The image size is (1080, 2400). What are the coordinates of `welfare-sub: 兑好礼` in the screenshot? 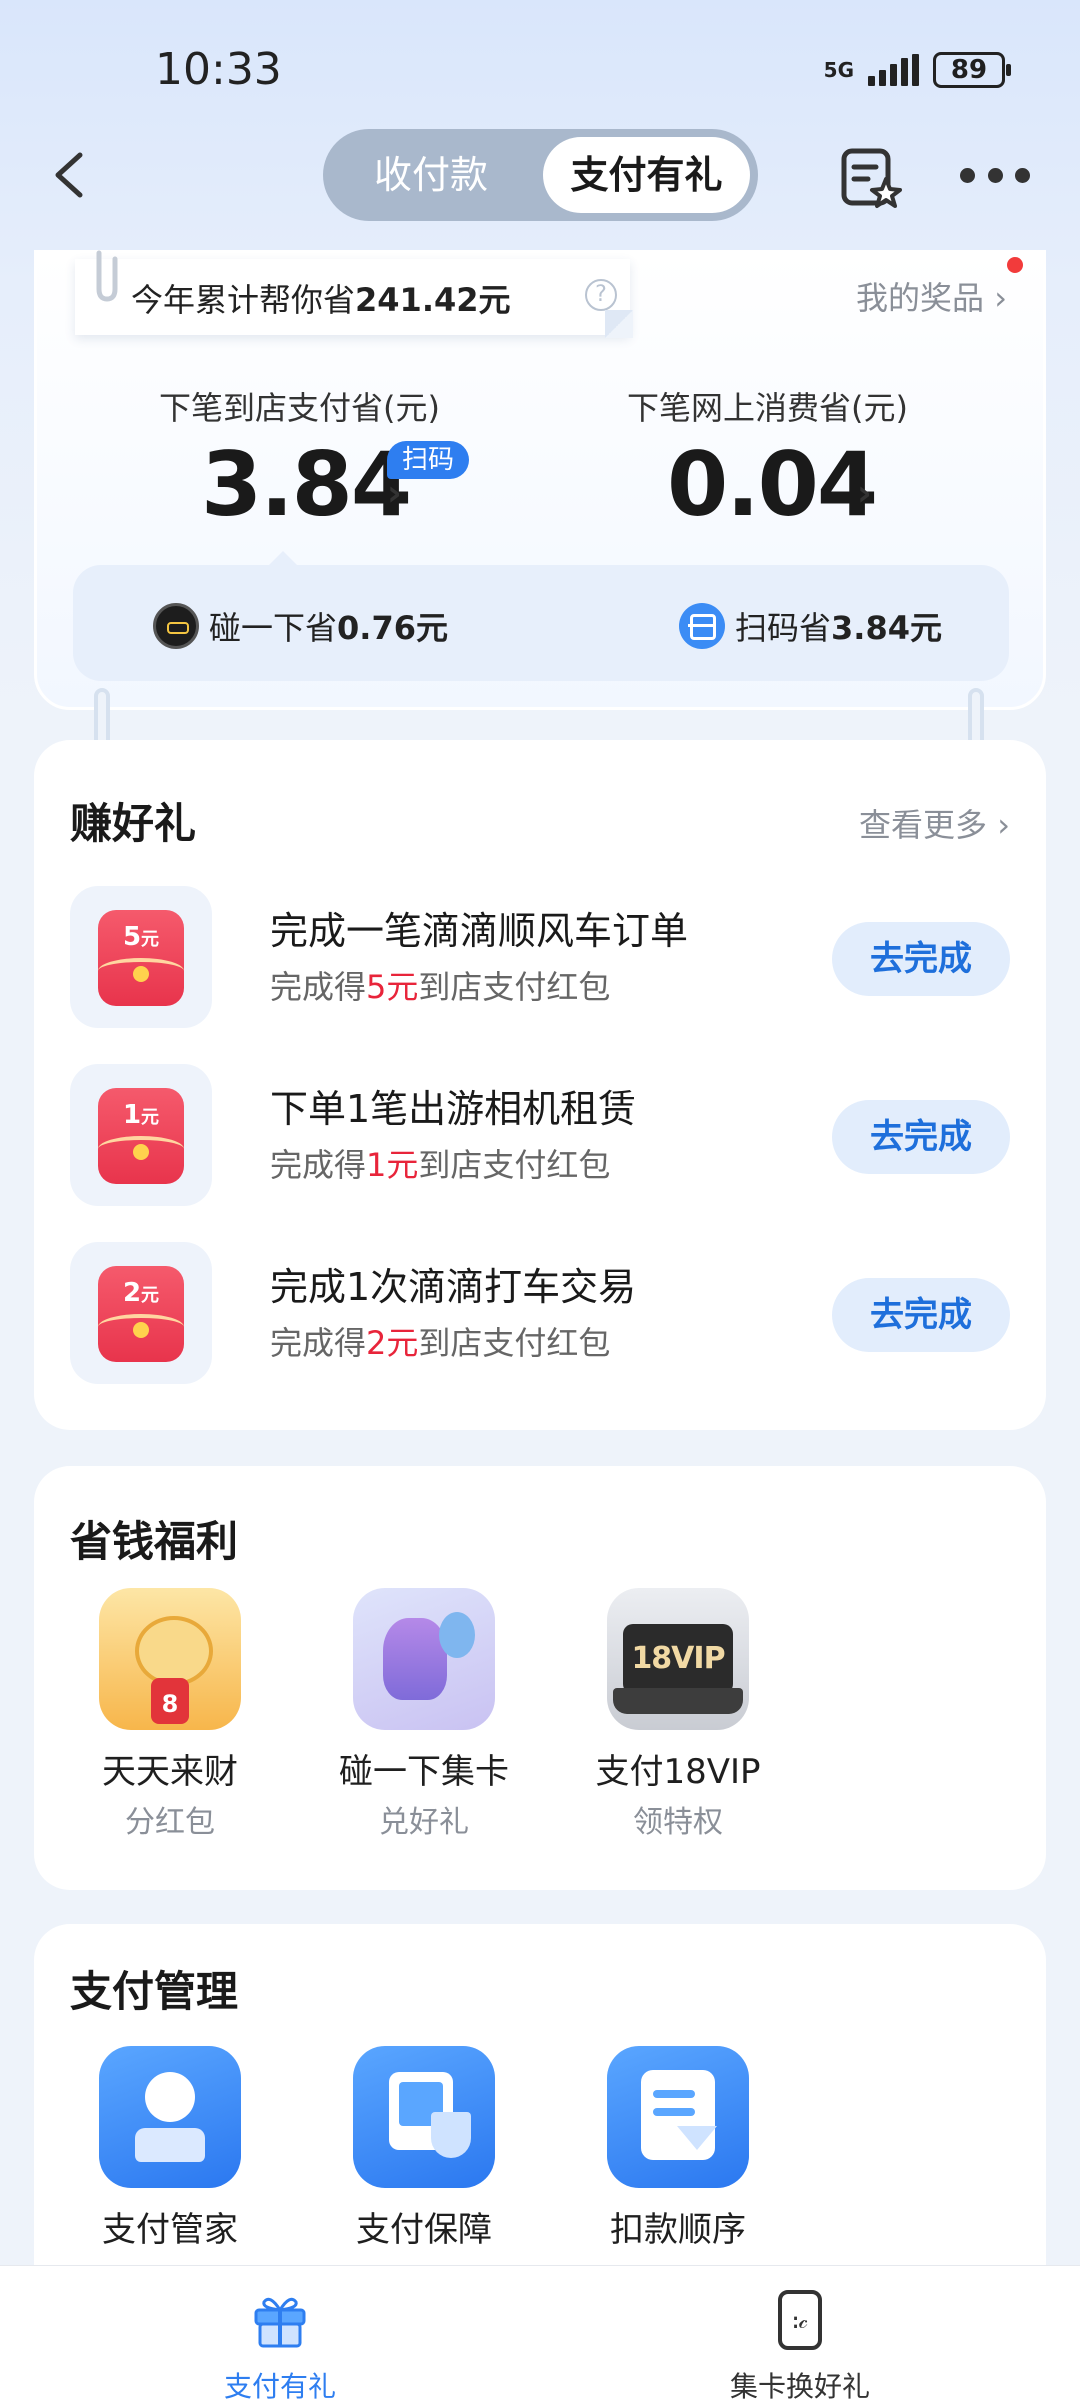 It's located at (424, 1822).